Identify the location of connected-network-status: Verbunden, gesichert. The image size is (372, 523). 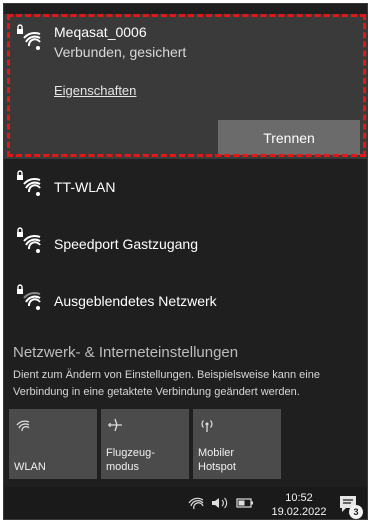
(120, 52).